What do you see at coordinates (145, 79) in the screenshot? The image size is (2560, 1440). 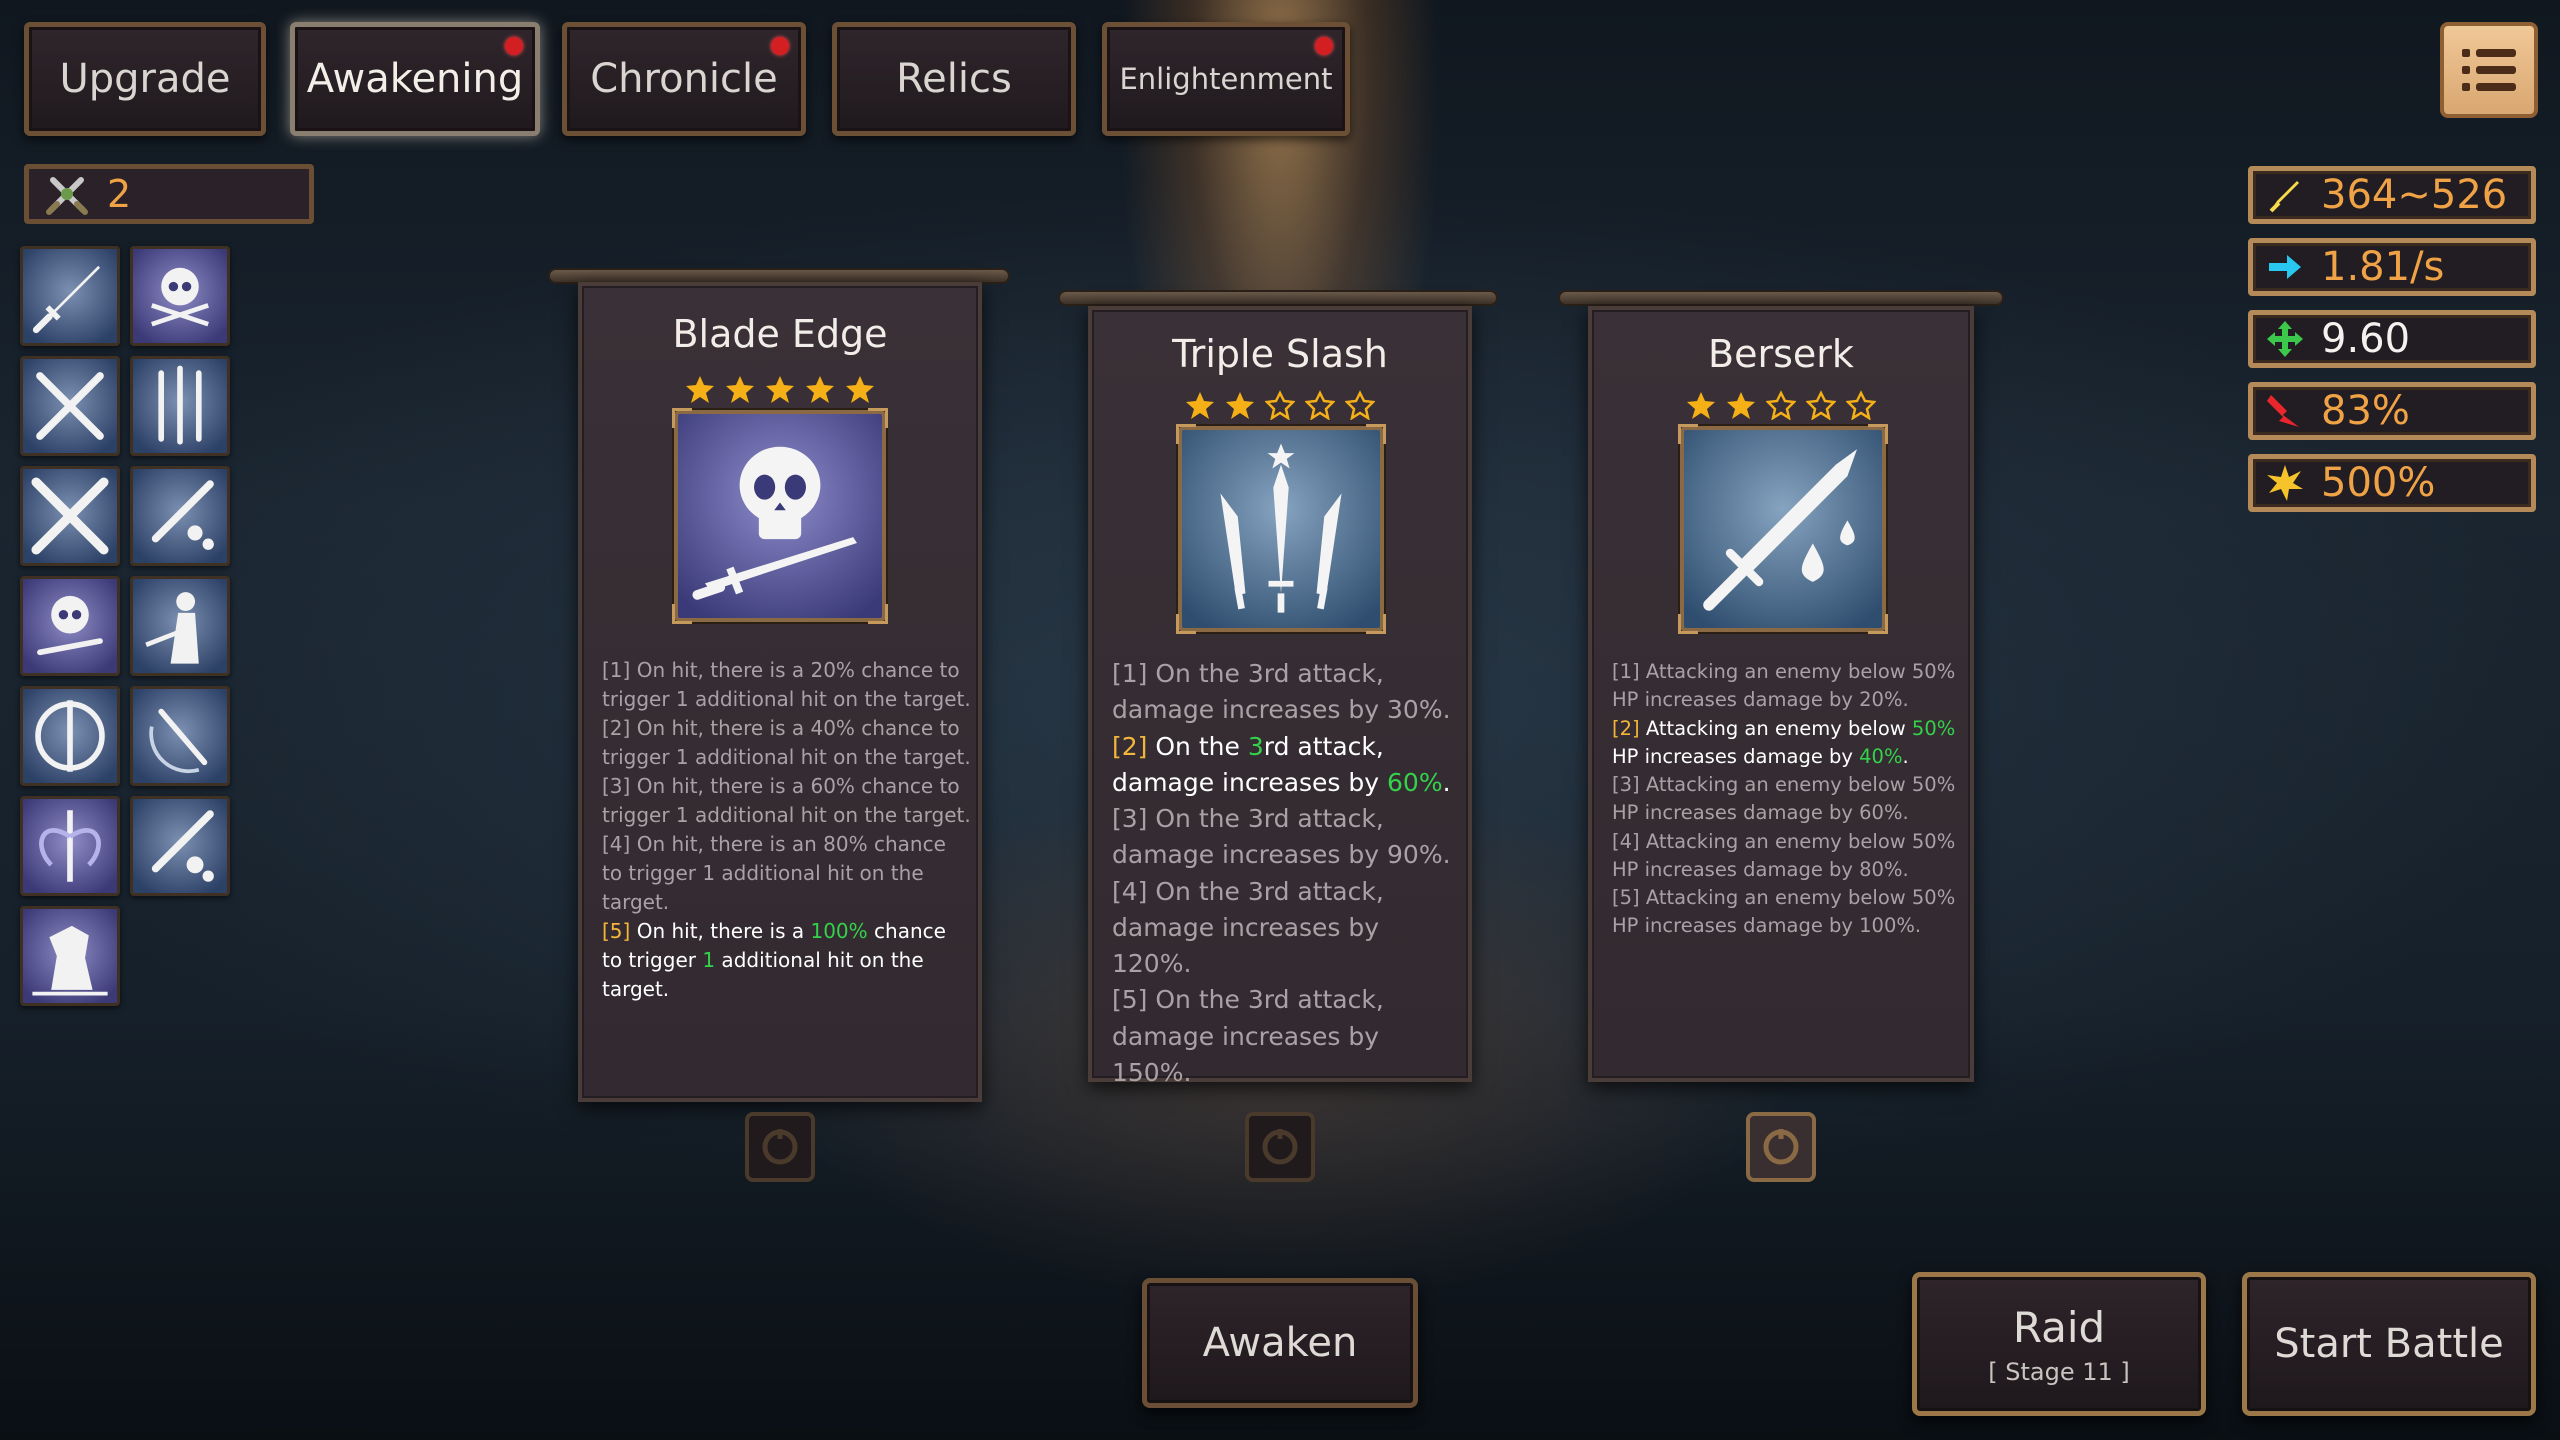 I see `tab-upgrade: Upgrade` at bounding box center [145, 79].